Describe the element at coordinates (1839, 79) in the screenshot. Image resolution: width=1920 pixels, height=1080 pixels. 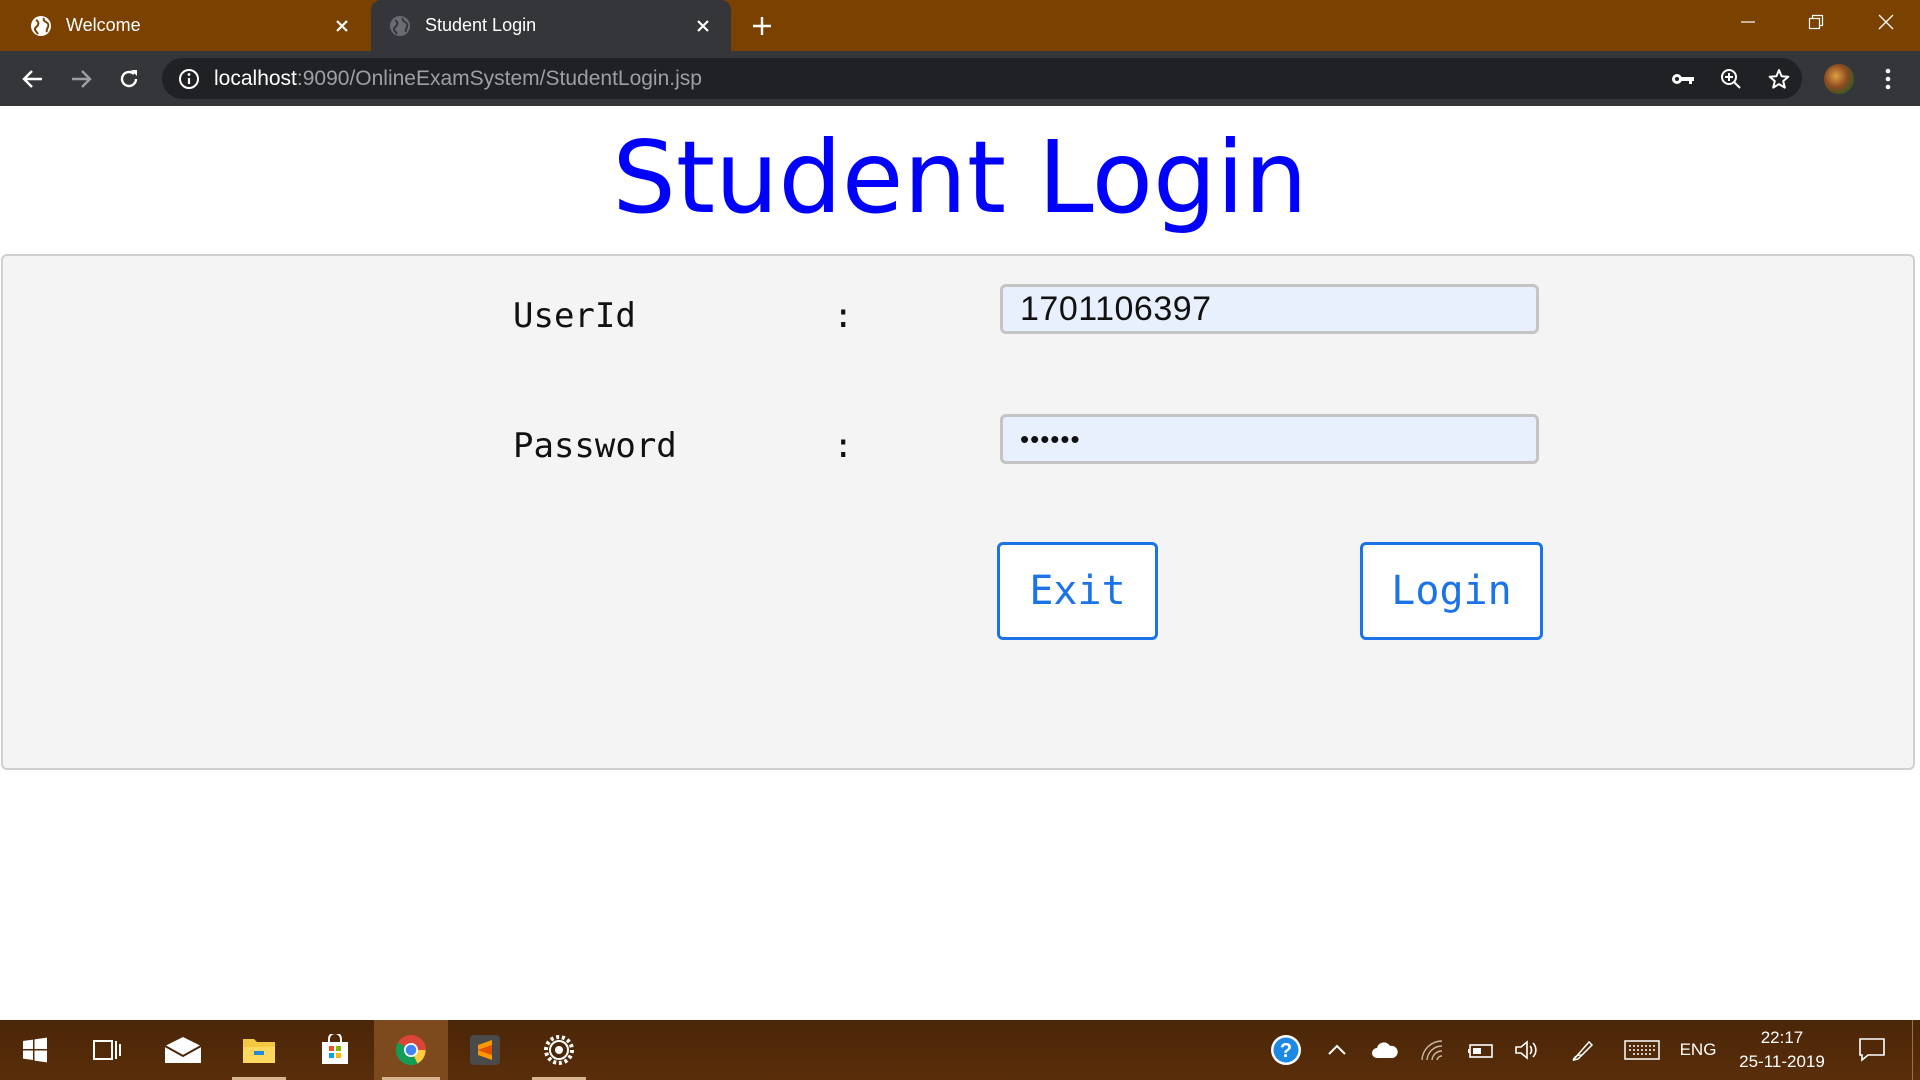
I see `profile-avatar` at that location.